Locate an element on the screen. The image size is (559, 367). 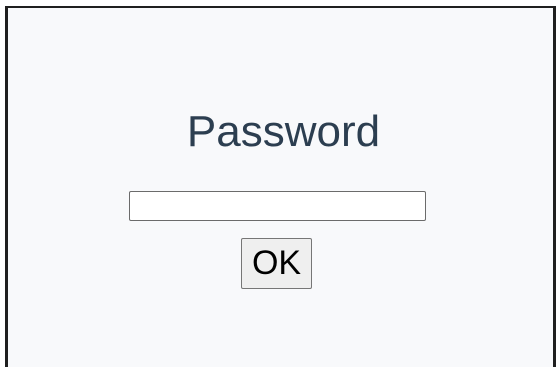
password-input is located at coordinates (277, 206).